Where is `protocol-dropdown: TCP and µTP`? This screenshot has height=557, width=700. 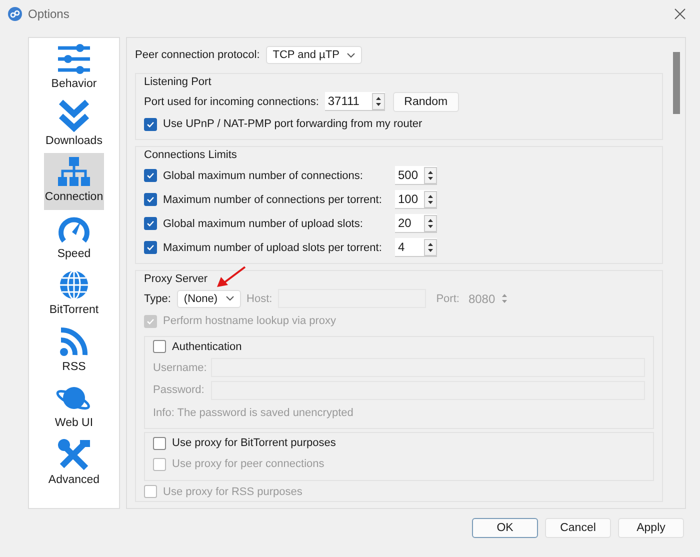 protocol-dropdown: TCP and µTP is located at coordinates (314, 55).